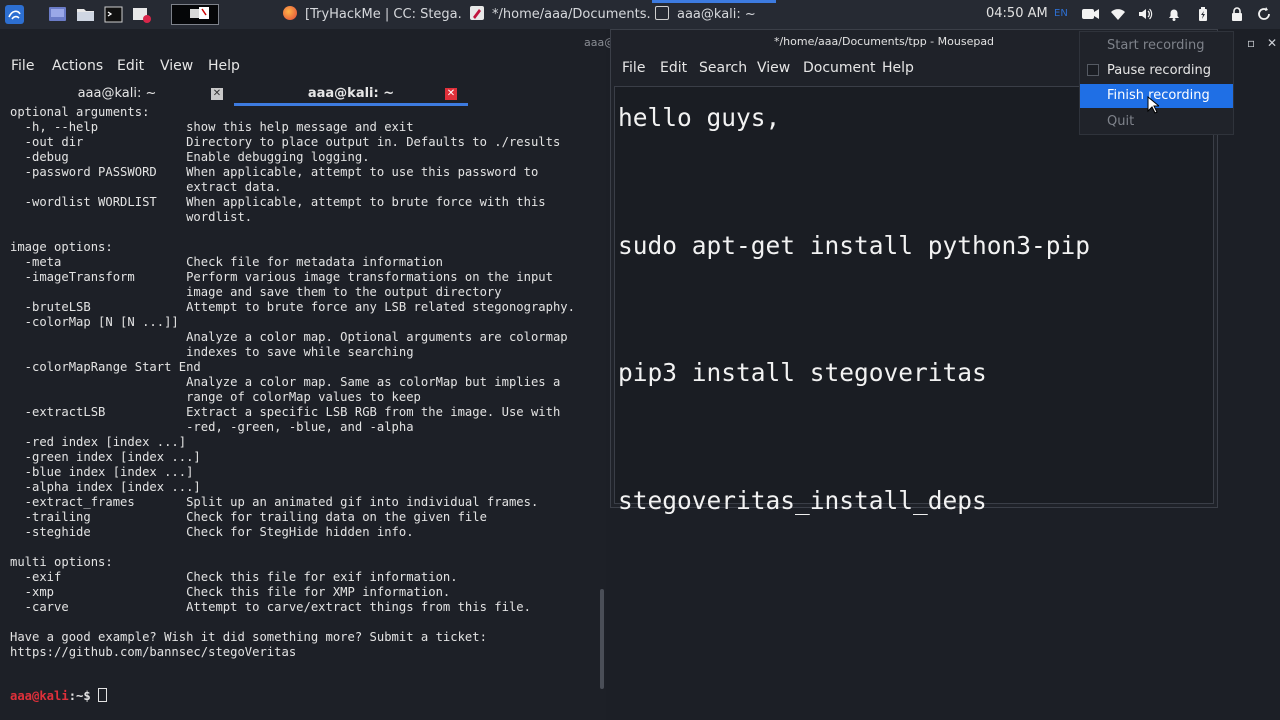 The height and width of the screenshot is (720, 1280). What do you see at coordinates (1145, 14) in the screenshot?
I see `volume-icon` at bounding box center [1145, 14].